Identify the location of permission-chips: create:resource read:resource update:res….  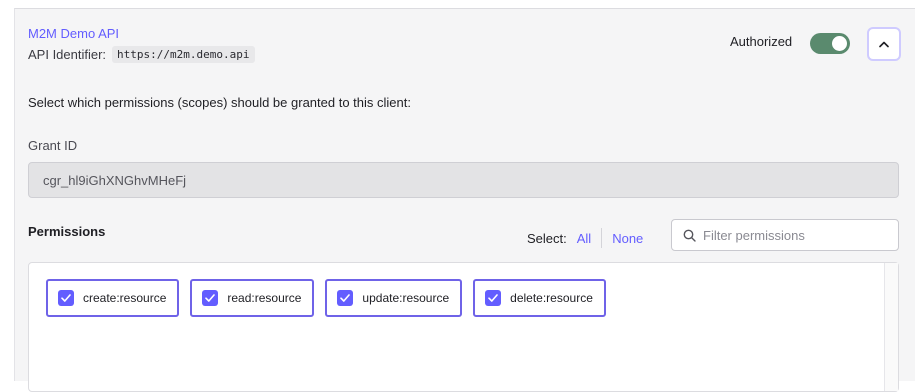
(326, 298).